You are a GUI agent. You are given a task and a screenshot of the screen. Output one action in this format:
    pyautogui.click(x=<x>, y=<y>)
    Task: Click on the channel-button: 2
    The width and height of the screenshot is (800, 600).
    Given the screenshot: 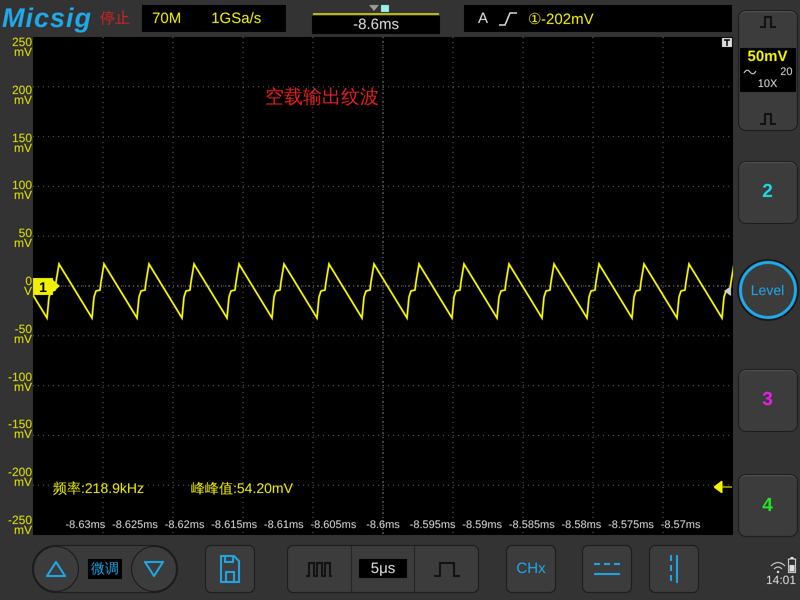 What is the action you would take?
    pyautogui.click(x=768, y=192)
    